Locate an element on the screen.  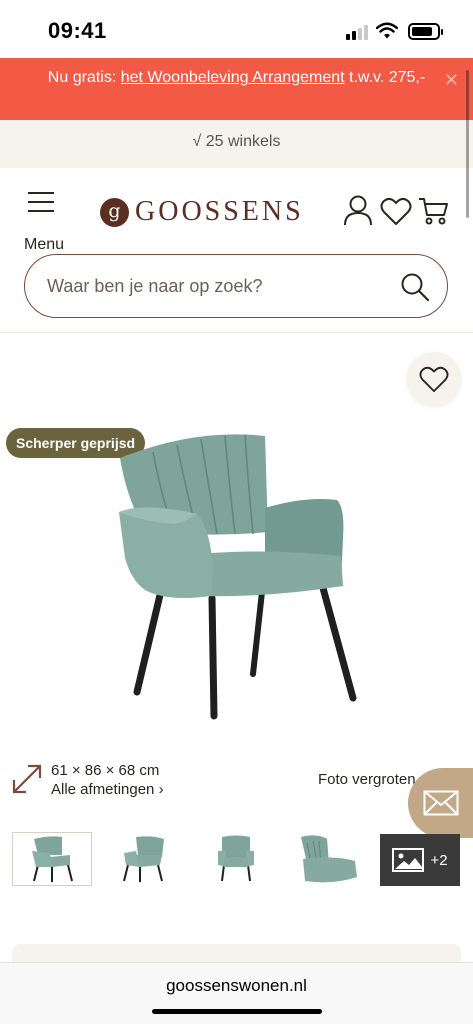
all-dimensions-link: Alle afmetingen › is located at coordinates (107, 789).